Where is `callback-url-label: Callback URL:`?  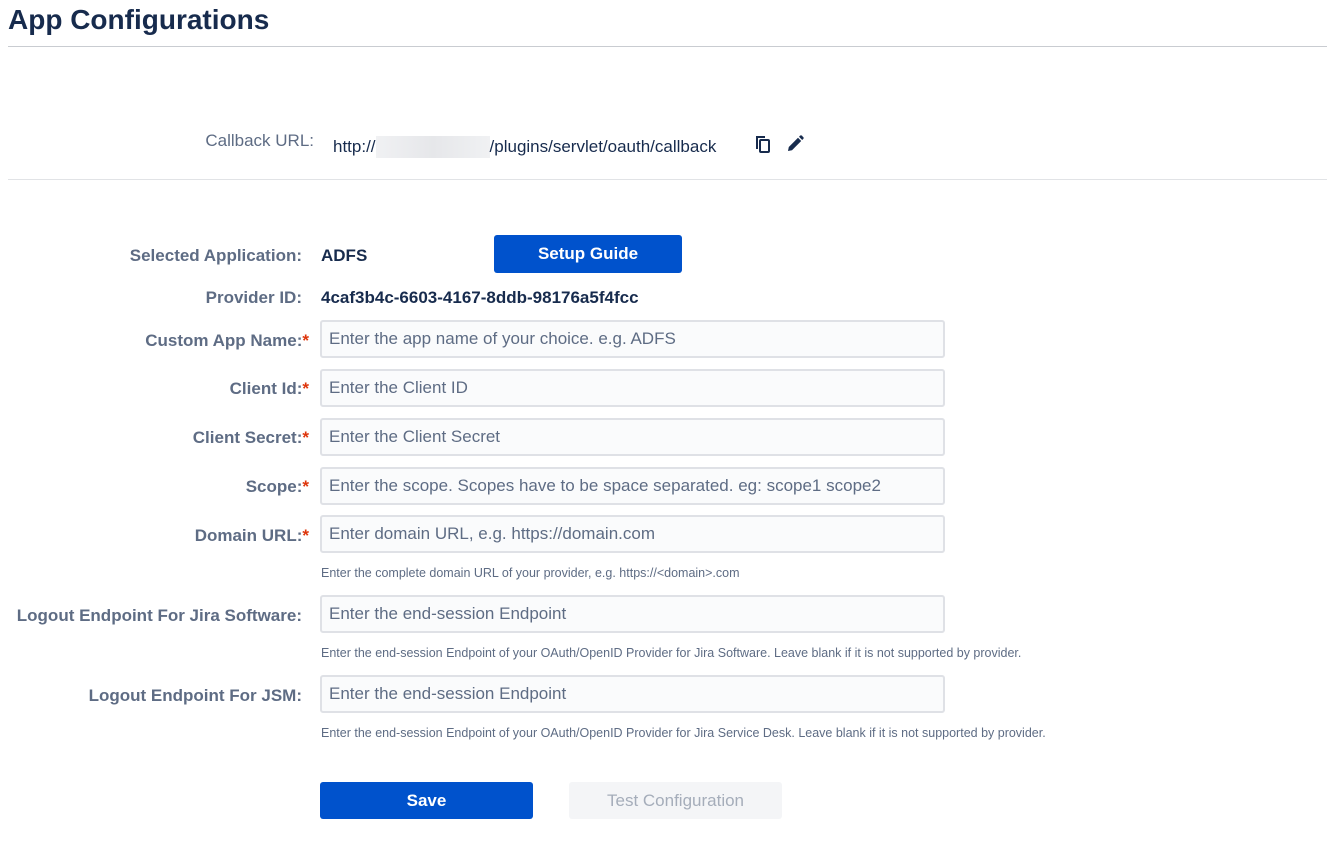 callback-url-label: Callback URL: is located at coordinates (259, 140).